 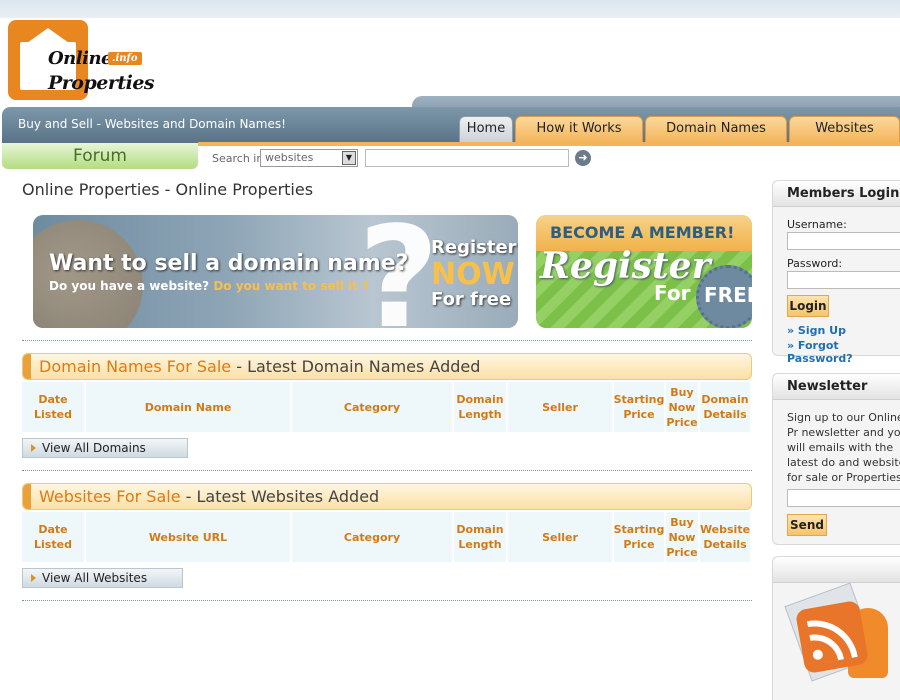 What do you see at coordinates (836, 194) in the screenshot?
I see `members-login-title: Members Login` at bounding box center [836, 194].